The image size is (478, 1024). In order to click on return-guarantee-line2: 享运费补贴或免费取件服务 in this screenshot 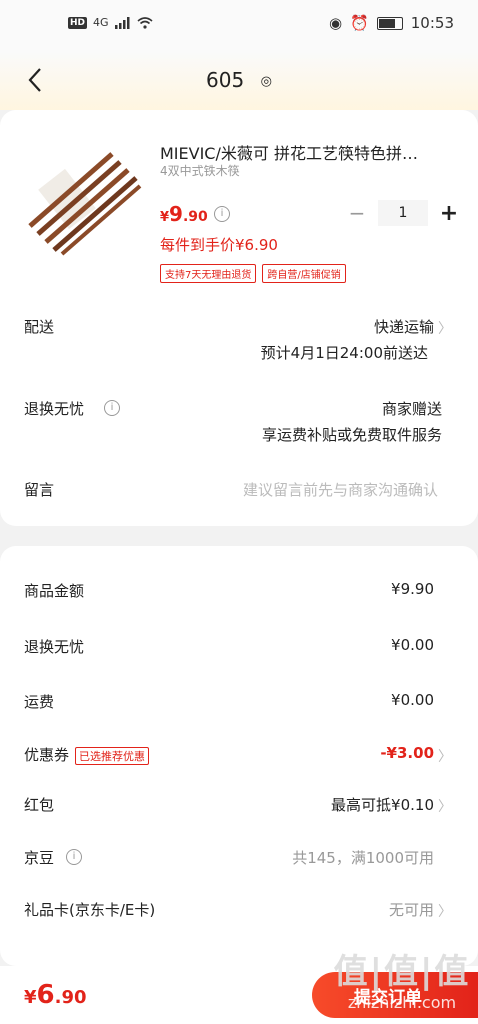, I will do `click(351, 435)`.